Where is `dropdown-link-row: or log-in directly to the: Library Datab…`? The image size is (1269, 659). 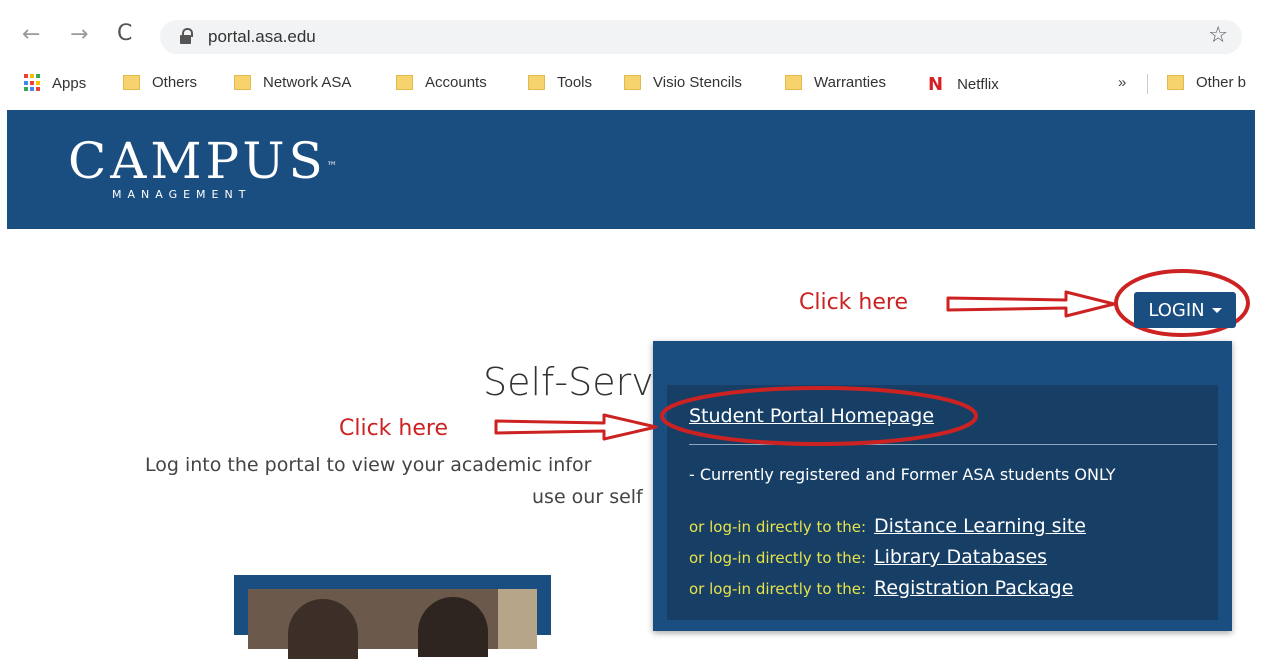 dropdown-link-row: or log-in directly to the: Library Datab… is located at coordinates (868, 557).